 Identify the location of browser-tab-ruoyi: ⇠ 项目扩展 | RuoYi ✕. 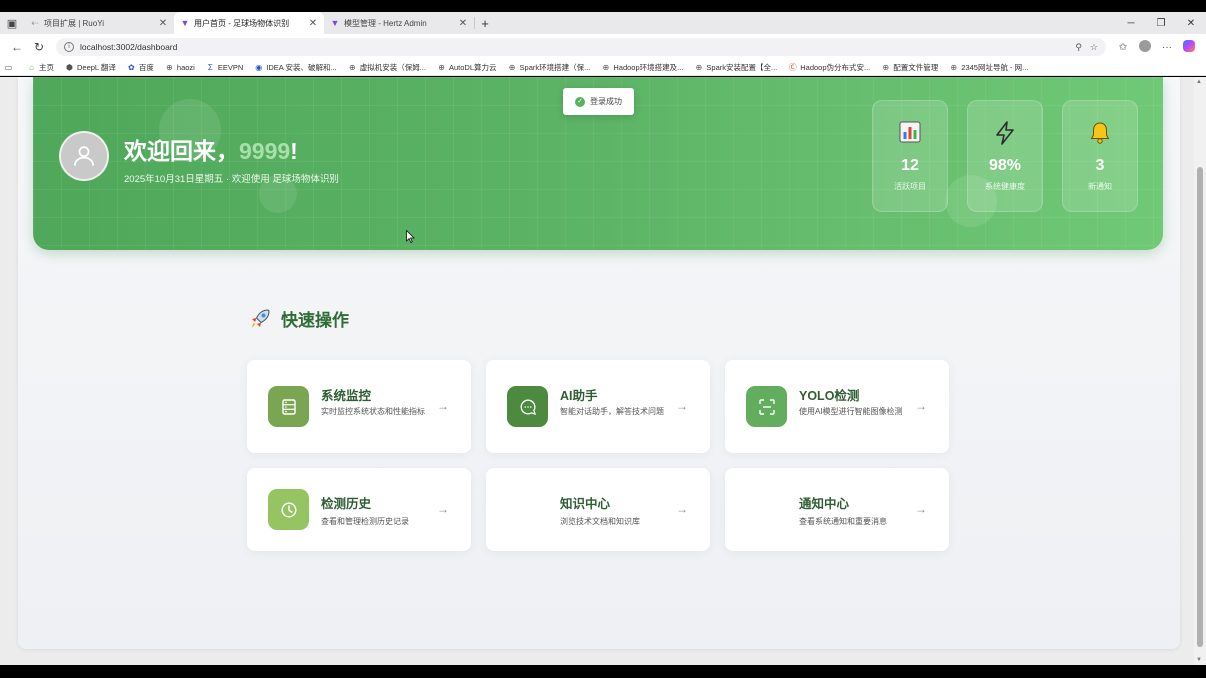
(99, 23).